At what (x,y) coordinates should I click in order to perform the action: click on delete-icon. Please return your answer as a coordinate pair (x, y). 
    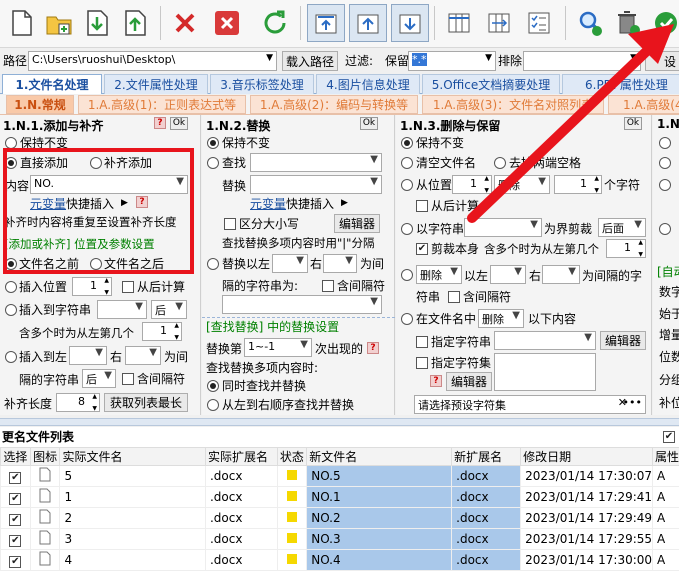
    Looking at the image, I should click on (185, 23).